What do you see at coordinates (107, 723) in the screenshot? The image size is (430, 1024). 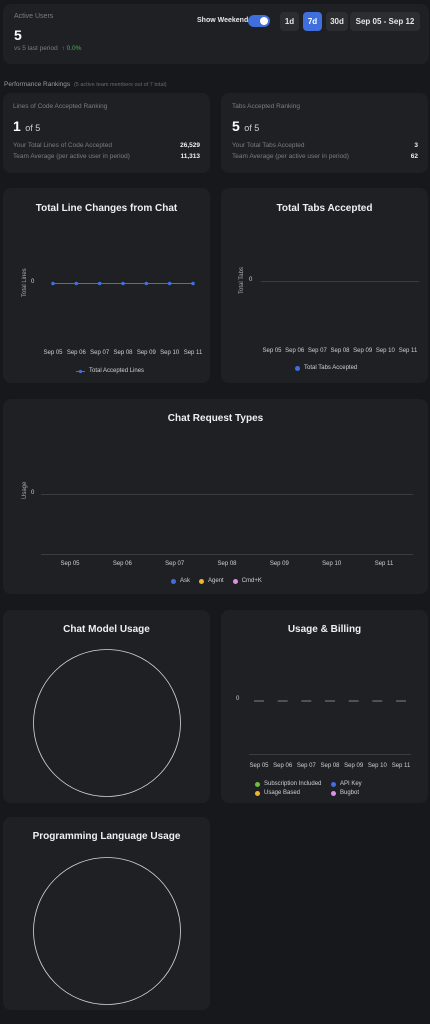 I see `chat-model-usage-pie` at bounding box center [107, 723].